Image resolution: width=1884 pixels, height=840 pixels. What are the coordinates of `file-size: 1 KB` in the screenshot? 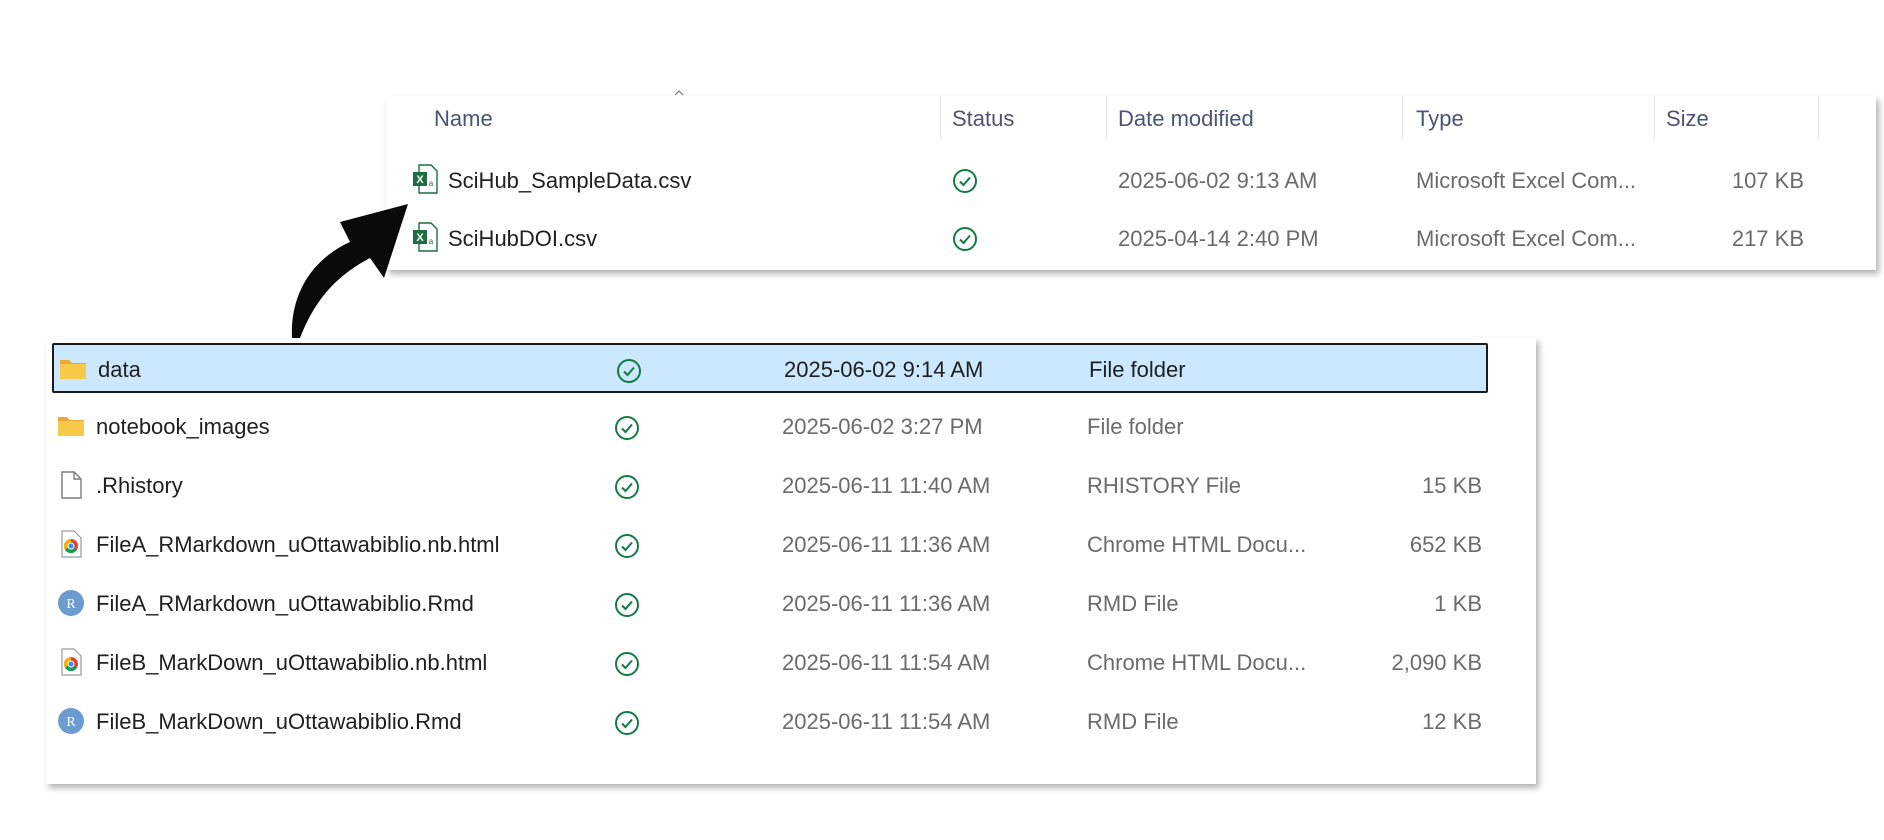 It's located at (1458, 603).